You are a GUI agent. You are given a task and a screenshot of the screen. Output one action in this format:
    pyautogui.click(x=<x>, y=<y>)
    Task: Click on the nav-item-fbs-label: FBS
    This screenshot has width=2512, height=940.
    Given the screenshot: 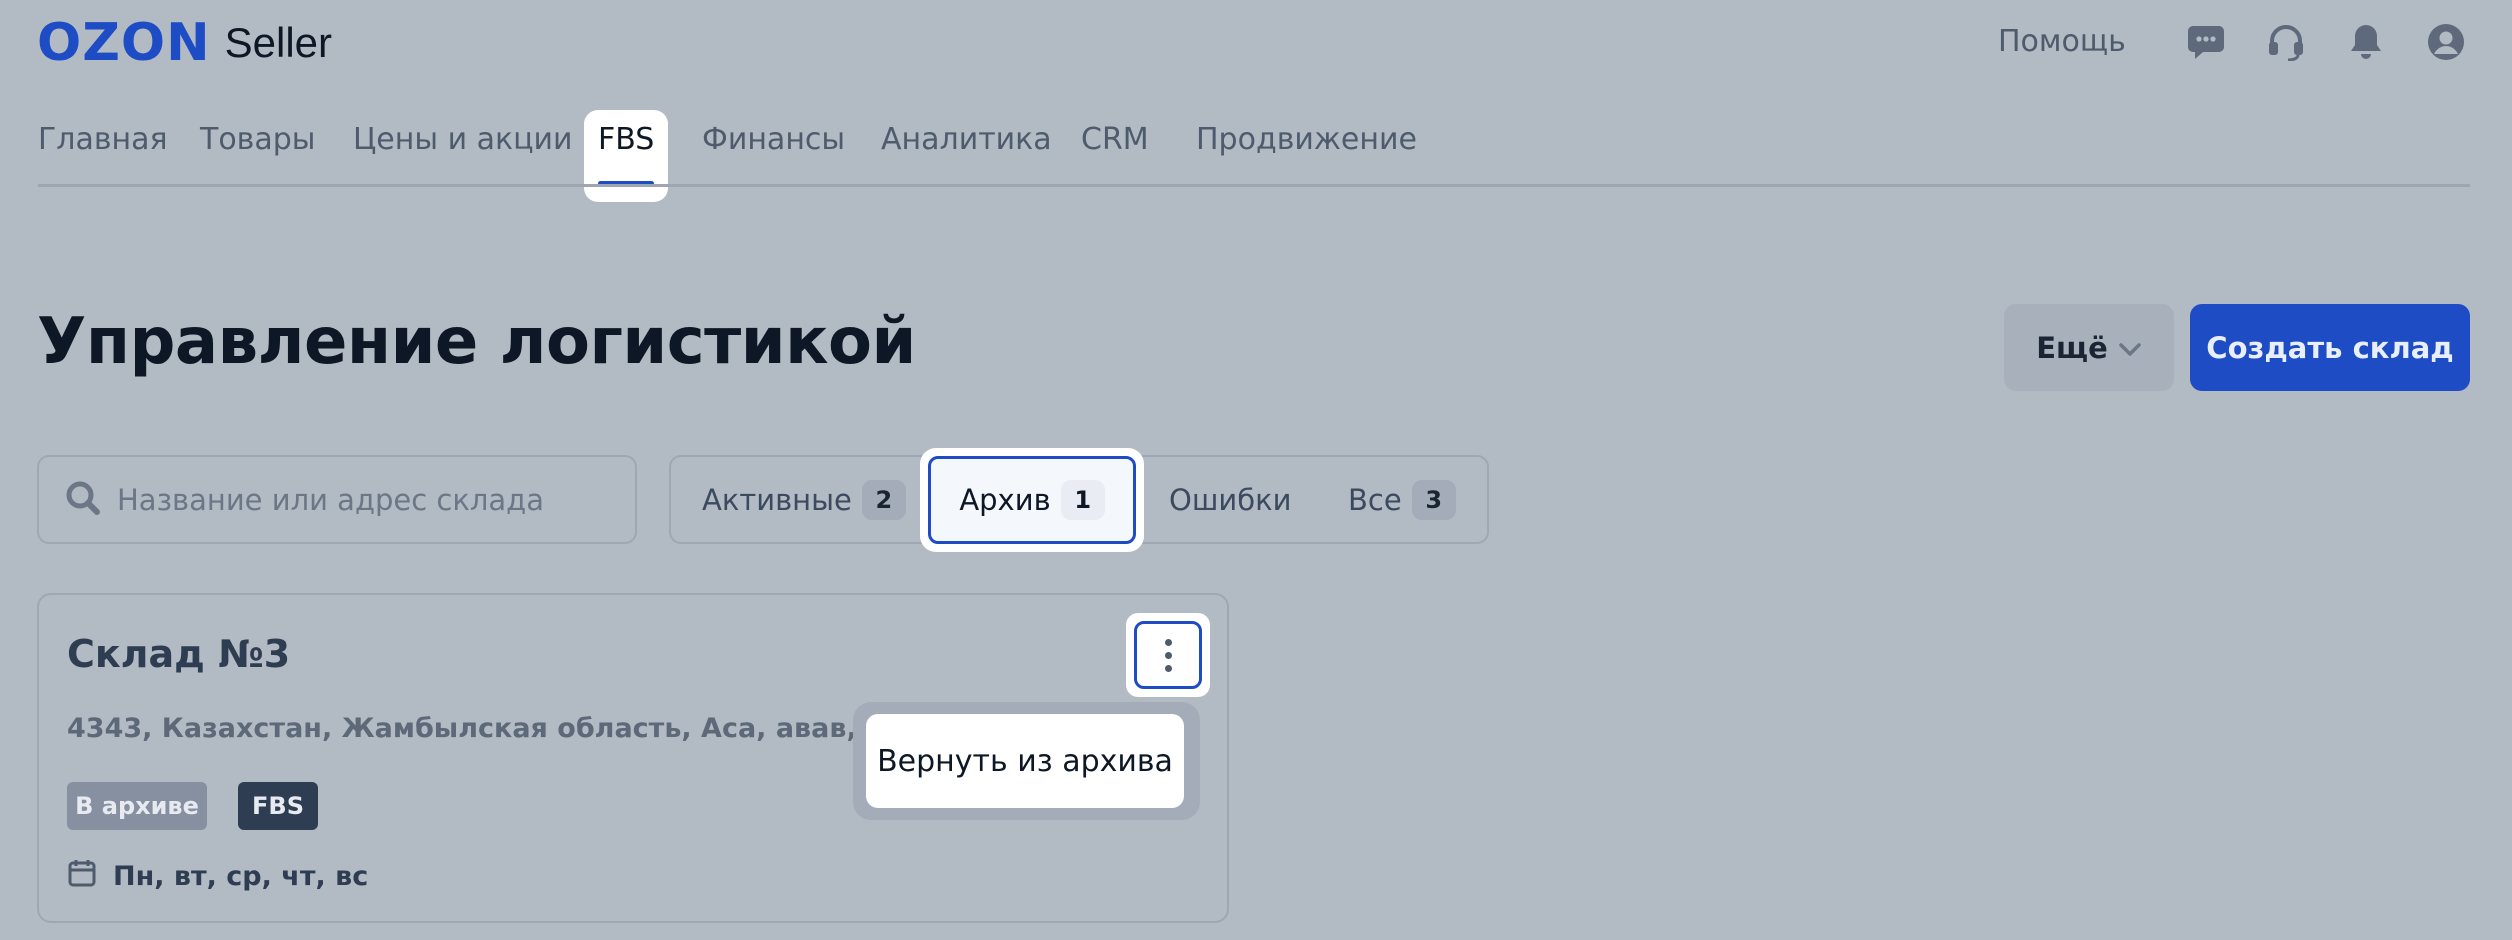 What is the action you would take?
    pyautogui.click(x=626, y=139)
    